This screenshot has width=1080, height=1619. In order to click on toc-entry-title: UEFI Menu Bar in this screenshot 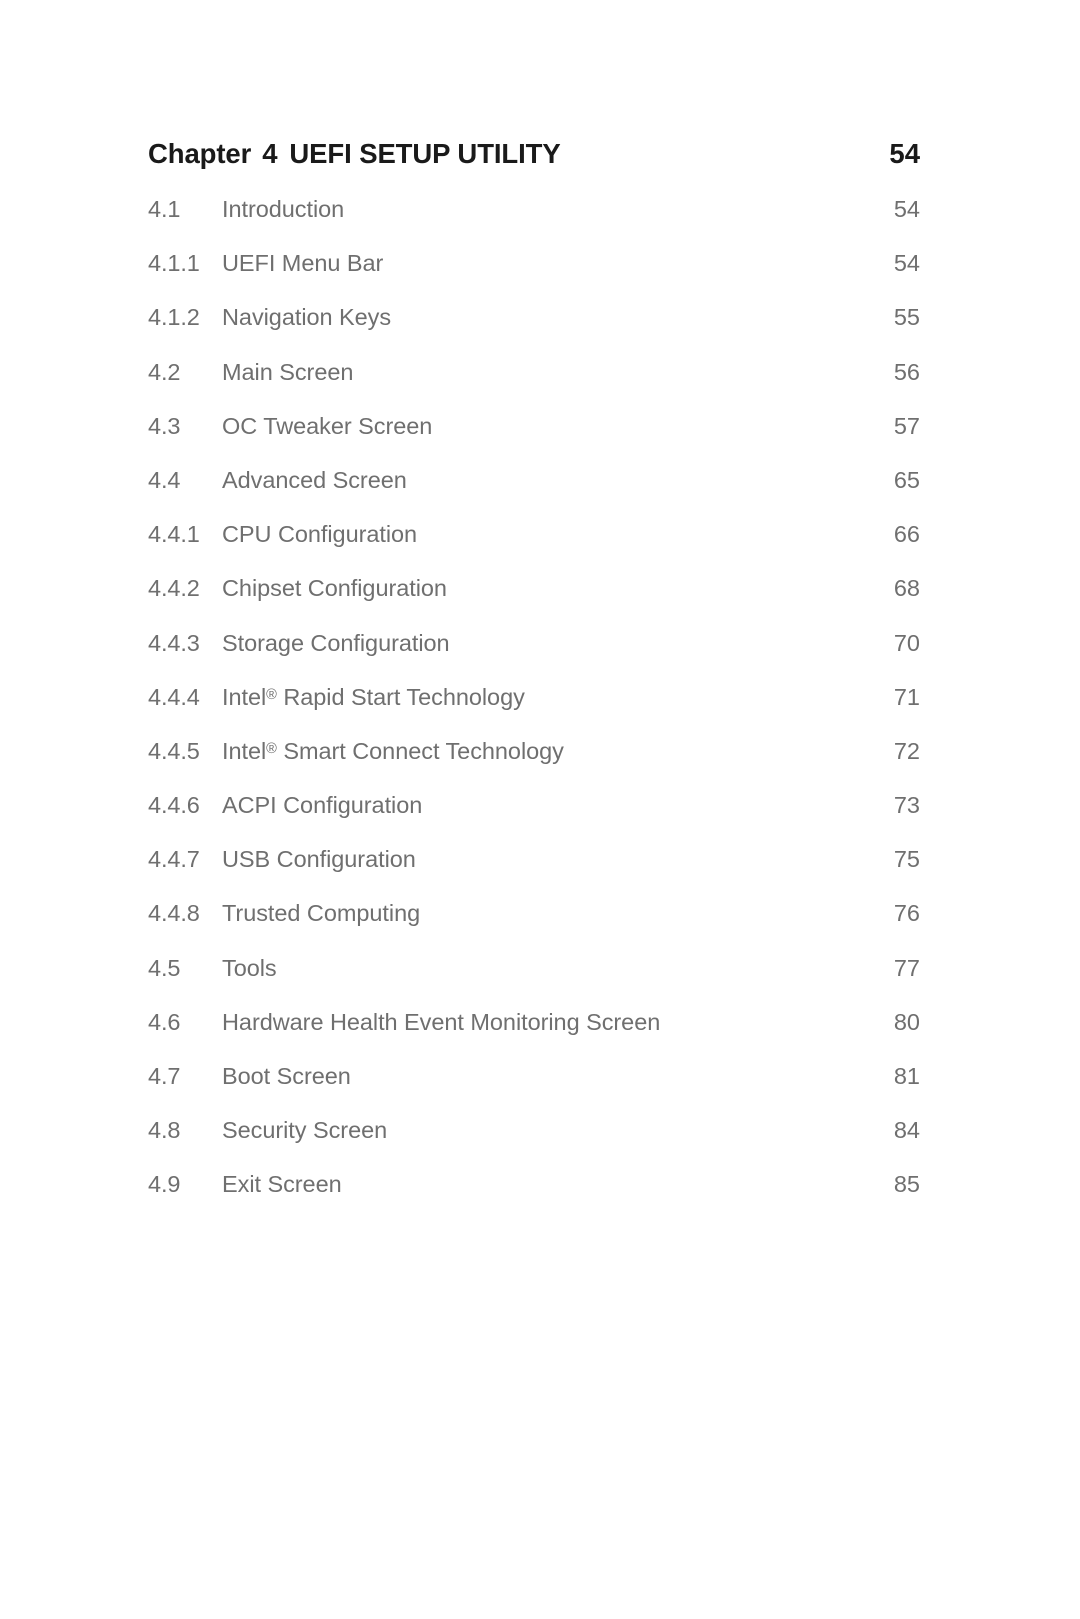, I will do `click(303, 263)`.